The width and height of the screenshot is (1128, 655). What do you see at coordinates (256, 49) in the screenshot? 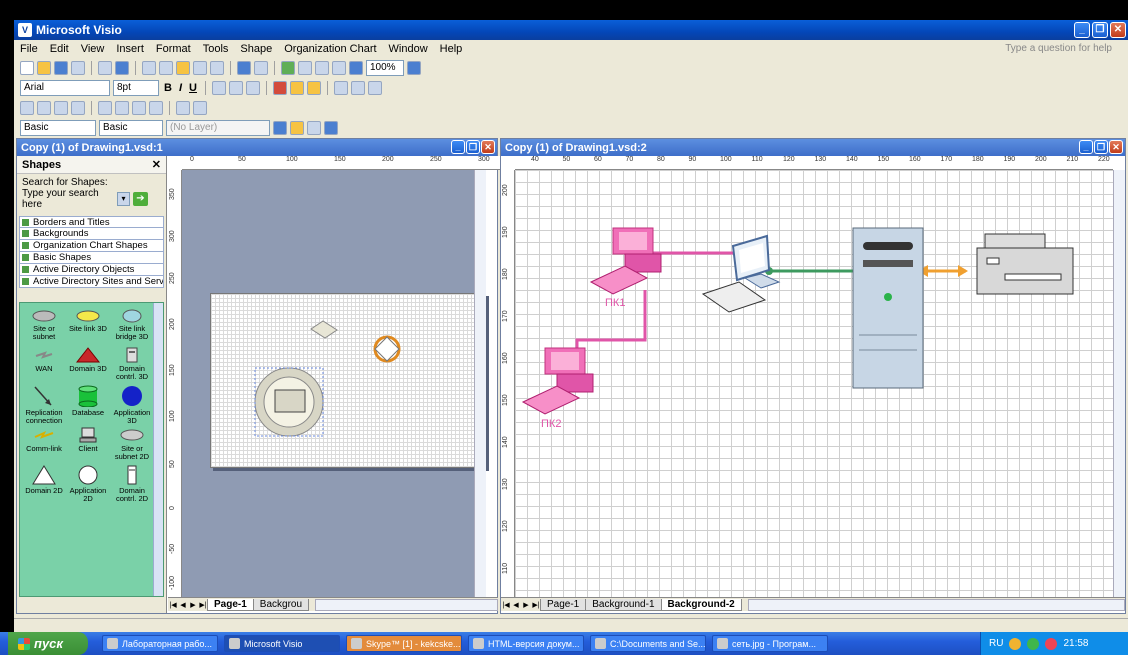
I see `menu-shape: Shape` at bounding box center [256, 49].